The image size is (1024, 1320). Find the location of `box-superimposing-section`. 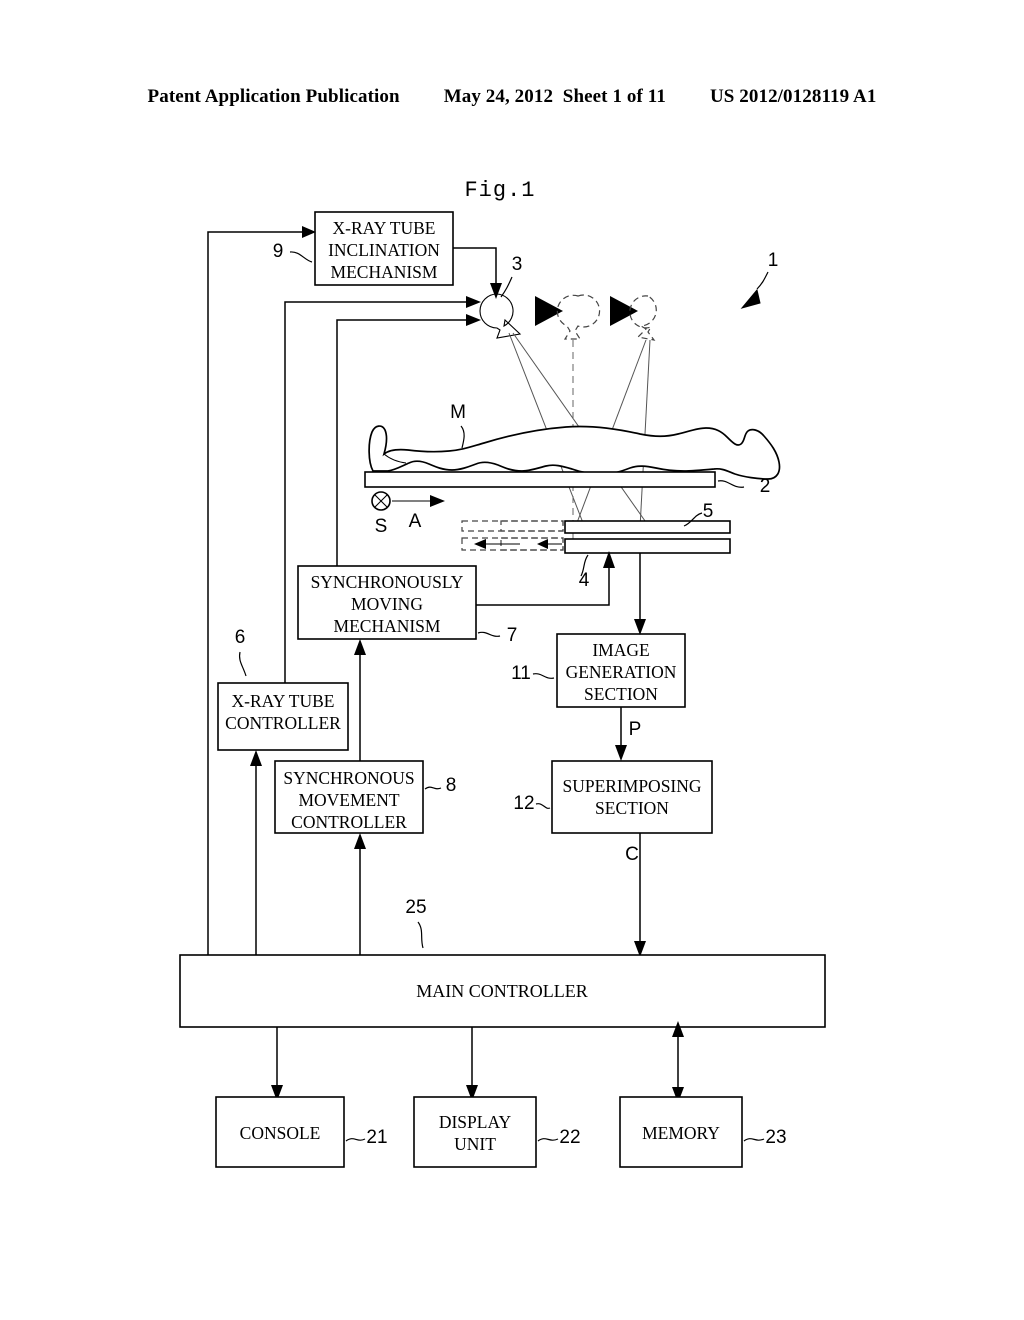

box-superimposing-section is located at coordinates (632, 797).